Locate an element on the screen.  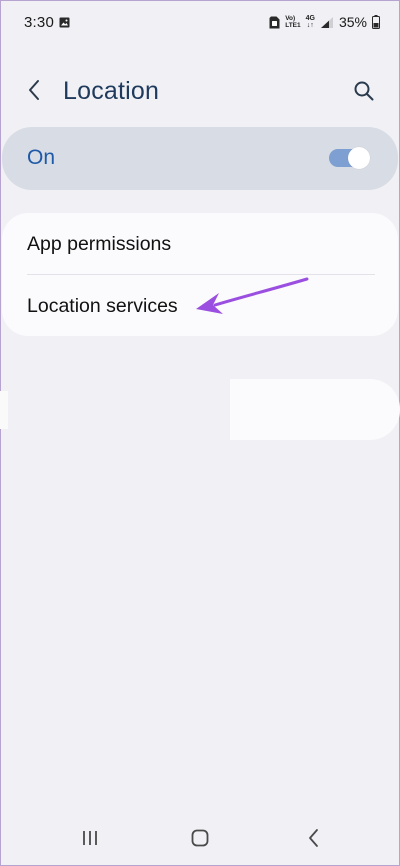
volte-indicator: Vo) LTE1 is located at coordinates (292, 22).